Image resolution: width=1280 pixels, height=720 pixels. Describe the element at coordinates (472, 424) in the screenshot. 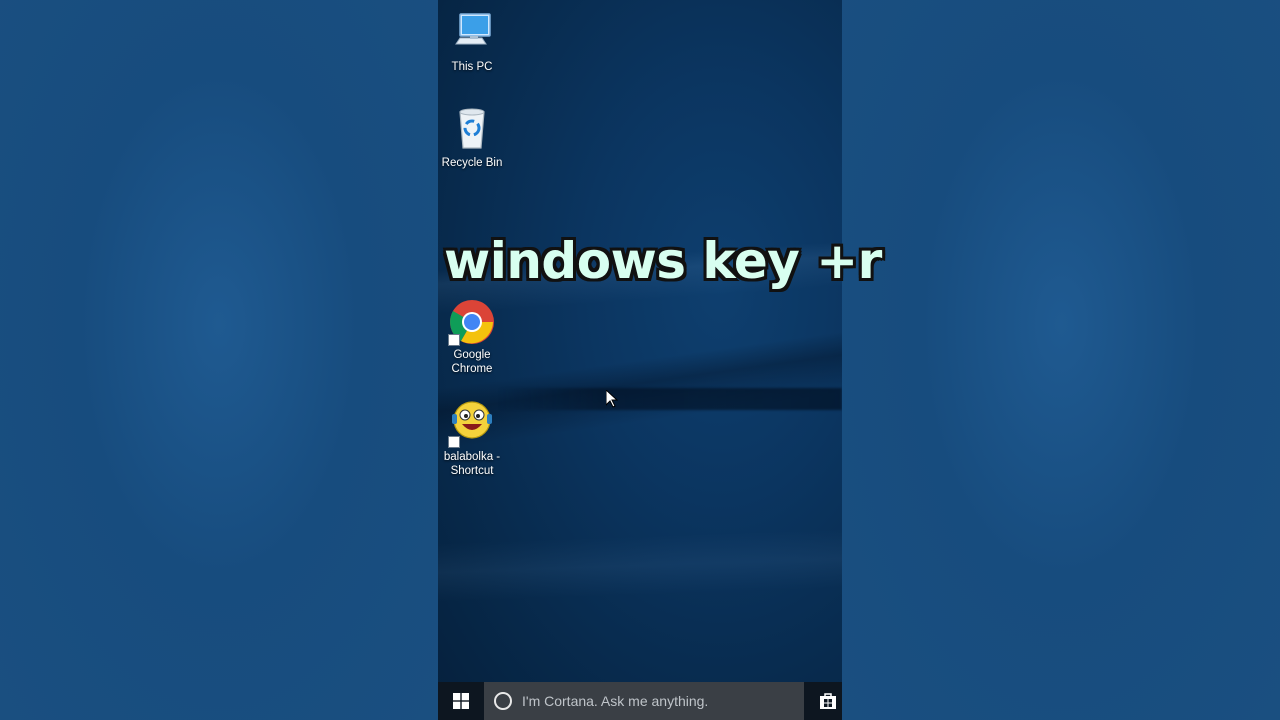

I see `balabolka-icon` at that location.